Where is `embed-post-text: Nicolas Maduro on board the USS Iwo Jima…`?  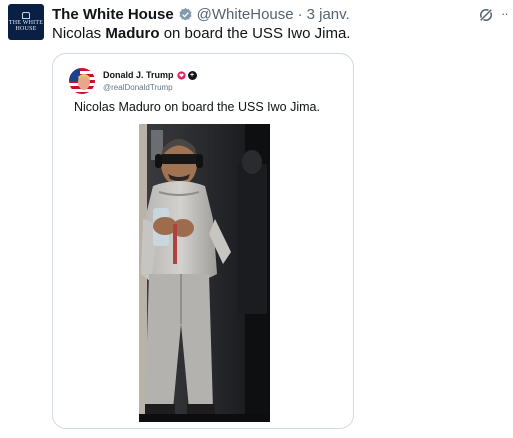
embed-post-text: Nicolas Maduro on board the USS Iwo Jima… is located at coordinates (197, 107).